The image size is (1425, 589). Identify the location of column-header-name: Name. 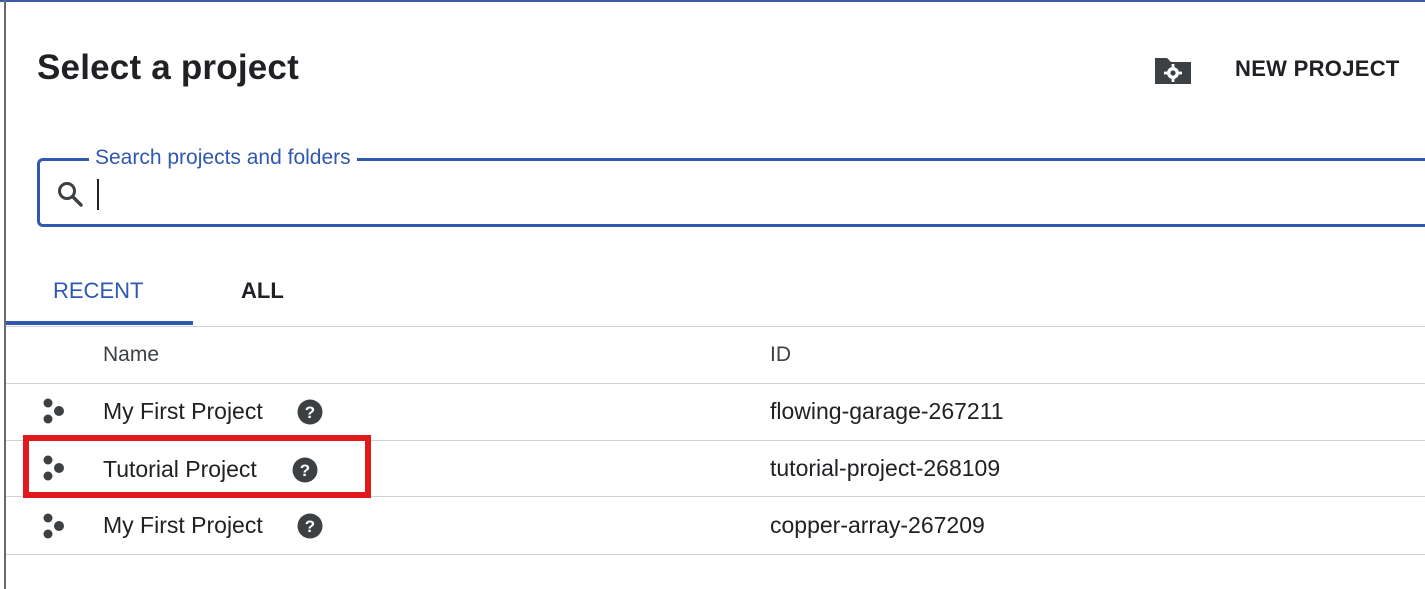
(131, 355).